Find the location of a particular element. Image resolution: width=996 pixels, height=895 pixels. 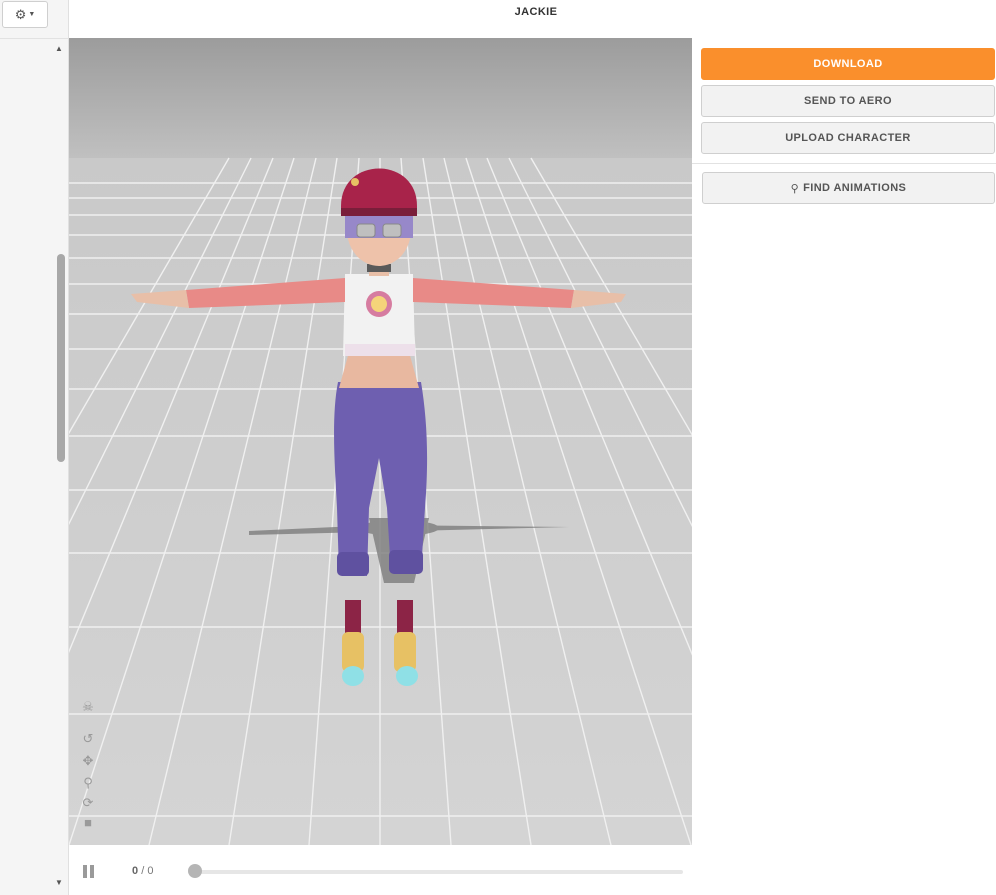

chevron-down-icon: ▼ is located at coordinates (32, 14).